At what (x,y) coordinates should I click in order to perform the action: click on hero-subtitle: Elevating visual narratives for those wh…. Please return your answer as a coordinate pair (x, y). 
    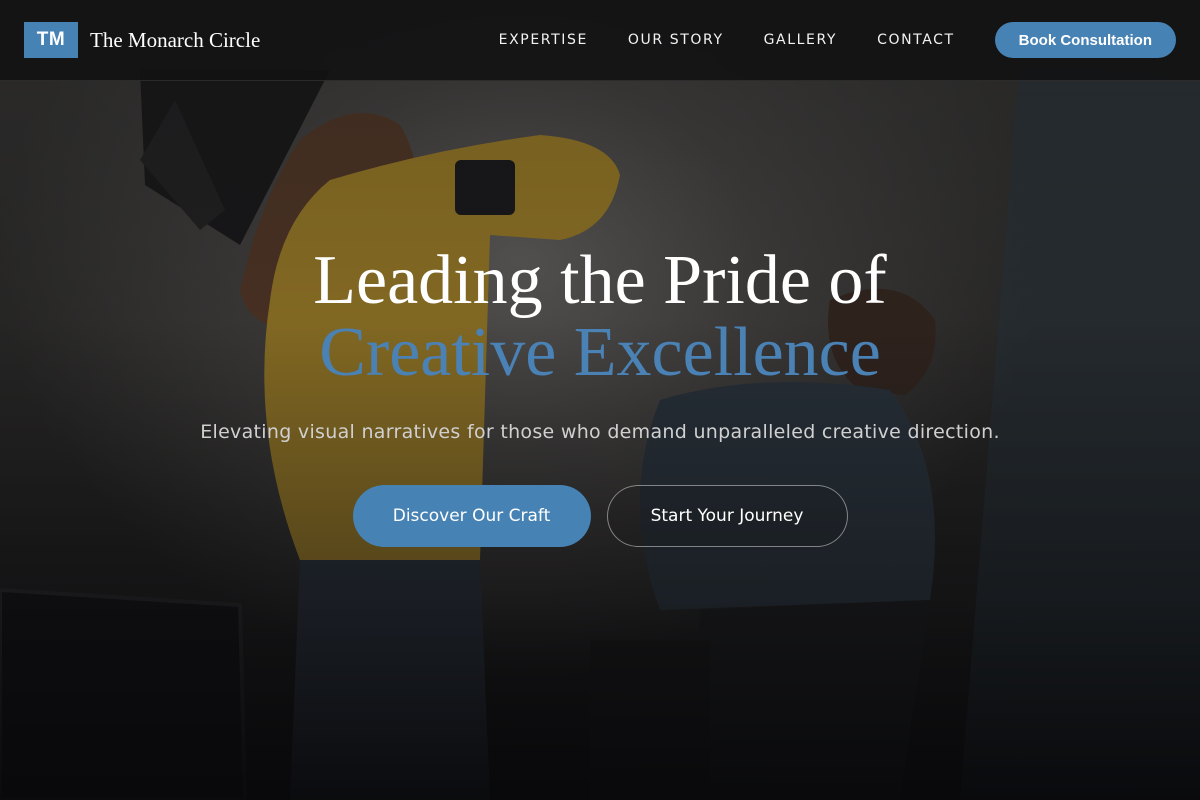
    Looking at the image, I should click on (600, 432).